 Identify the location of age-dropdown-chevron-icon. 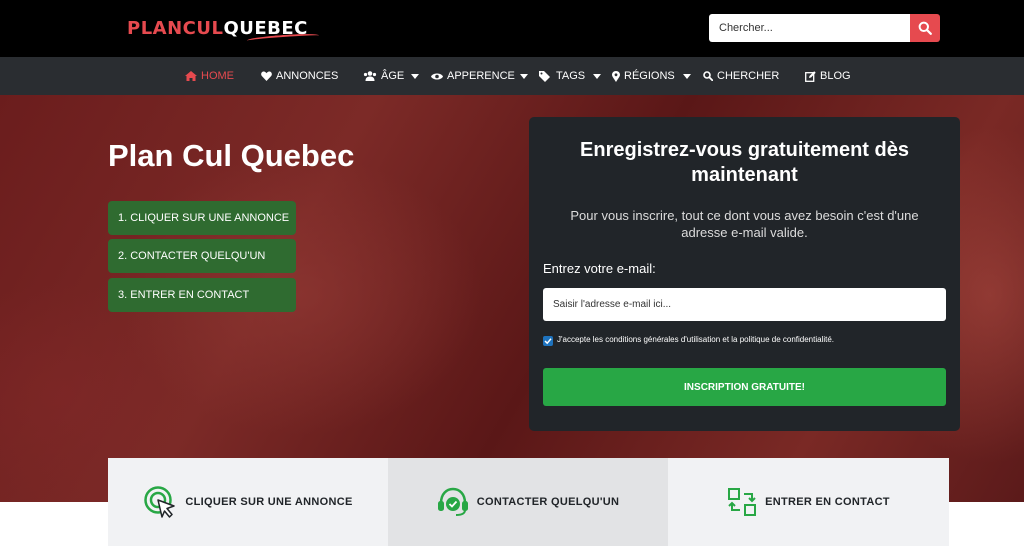
(415, 76).